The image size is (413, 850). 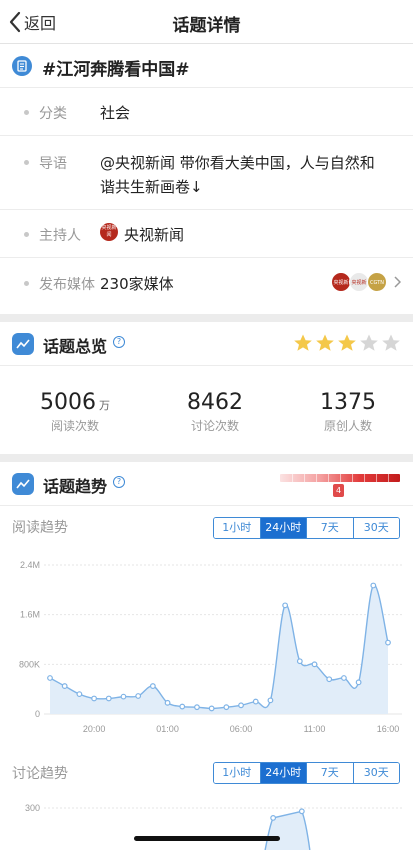 I want to click on read-trend-label: 阅读趋势, so click(x=40, y=528).